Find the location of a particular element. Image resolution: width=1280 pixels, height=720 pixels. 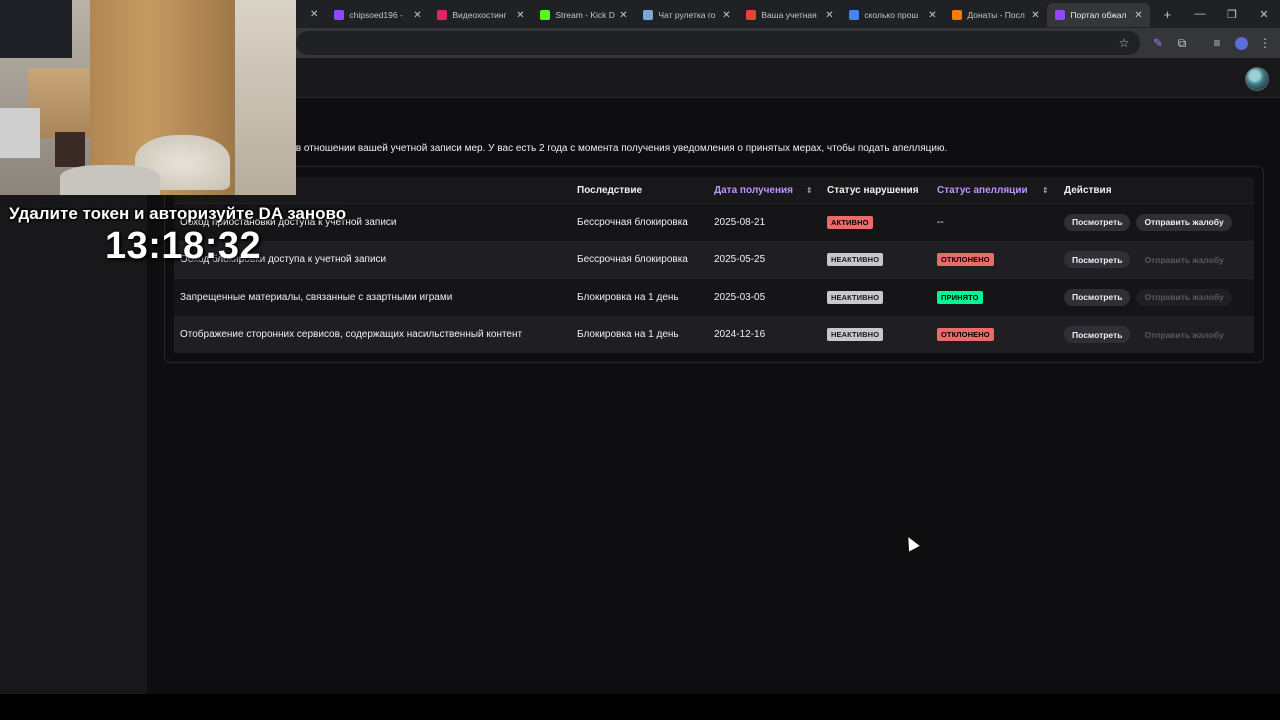

browser-tab: сколько прош ✕ is located at coordinates (892, 15).